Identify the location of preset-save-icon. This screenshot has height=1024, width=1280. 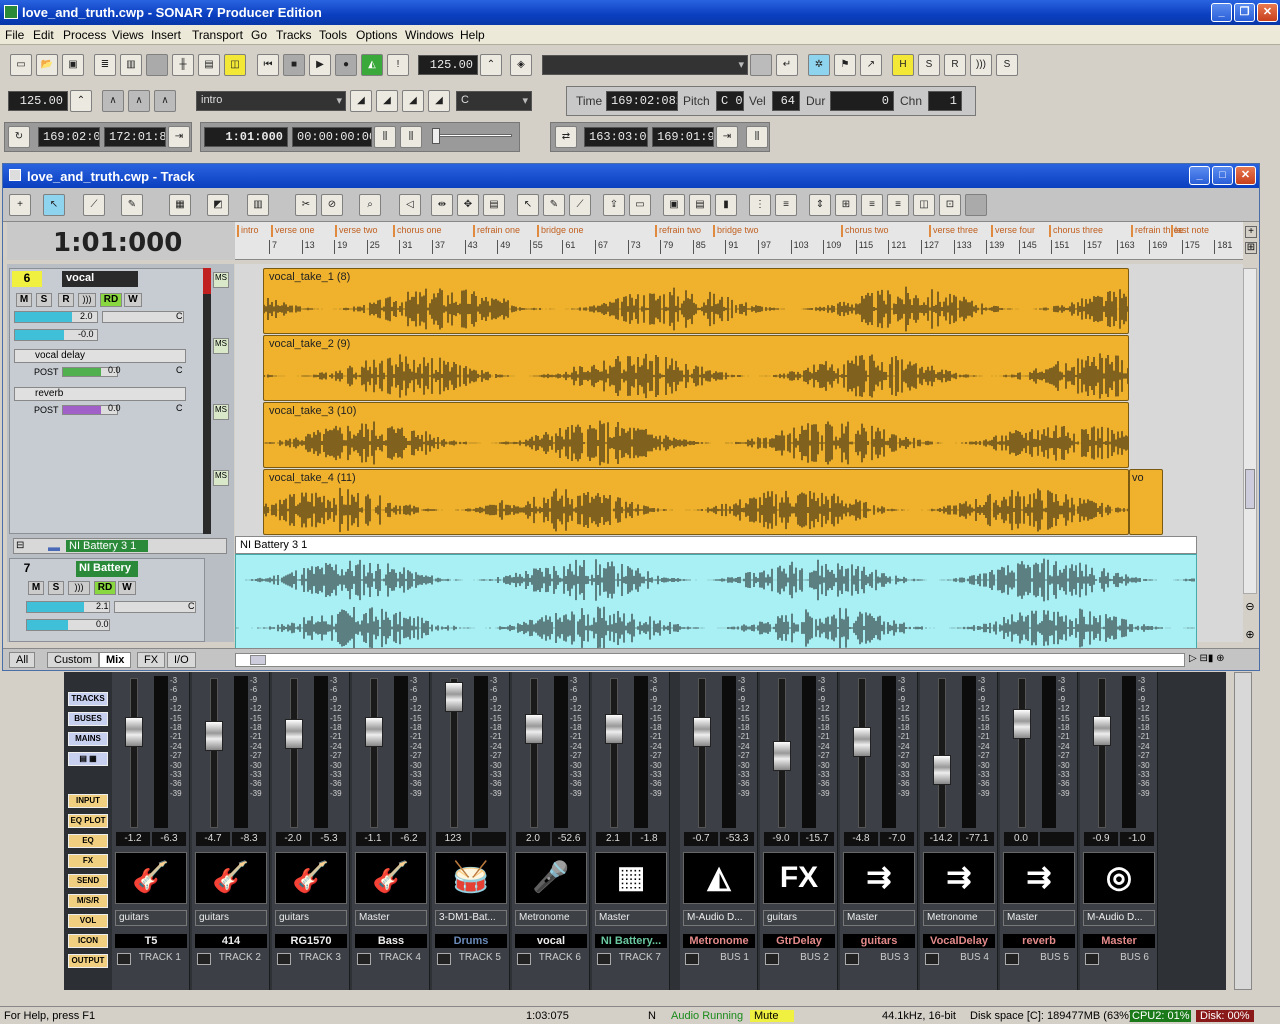
(761, 65).